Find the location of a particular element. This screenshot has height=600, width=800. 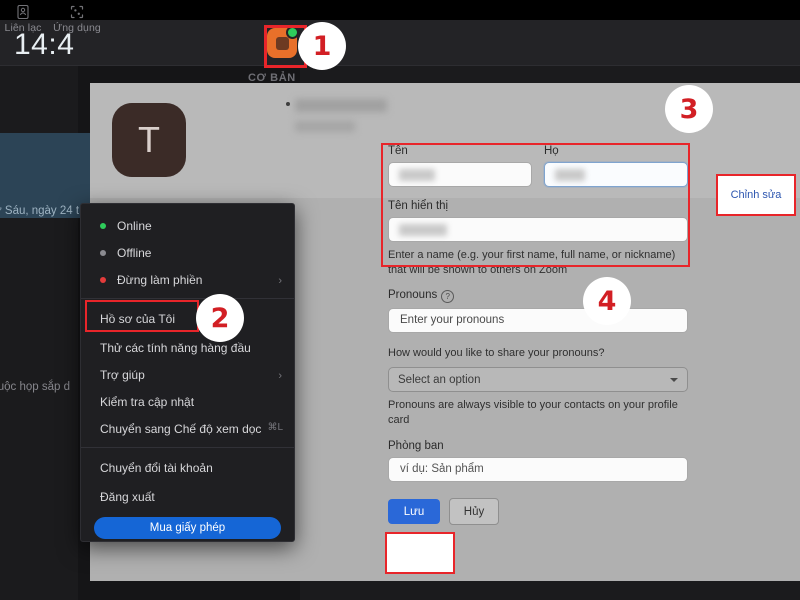

highlight-box-my-profile is located at coordinates (142, 316).